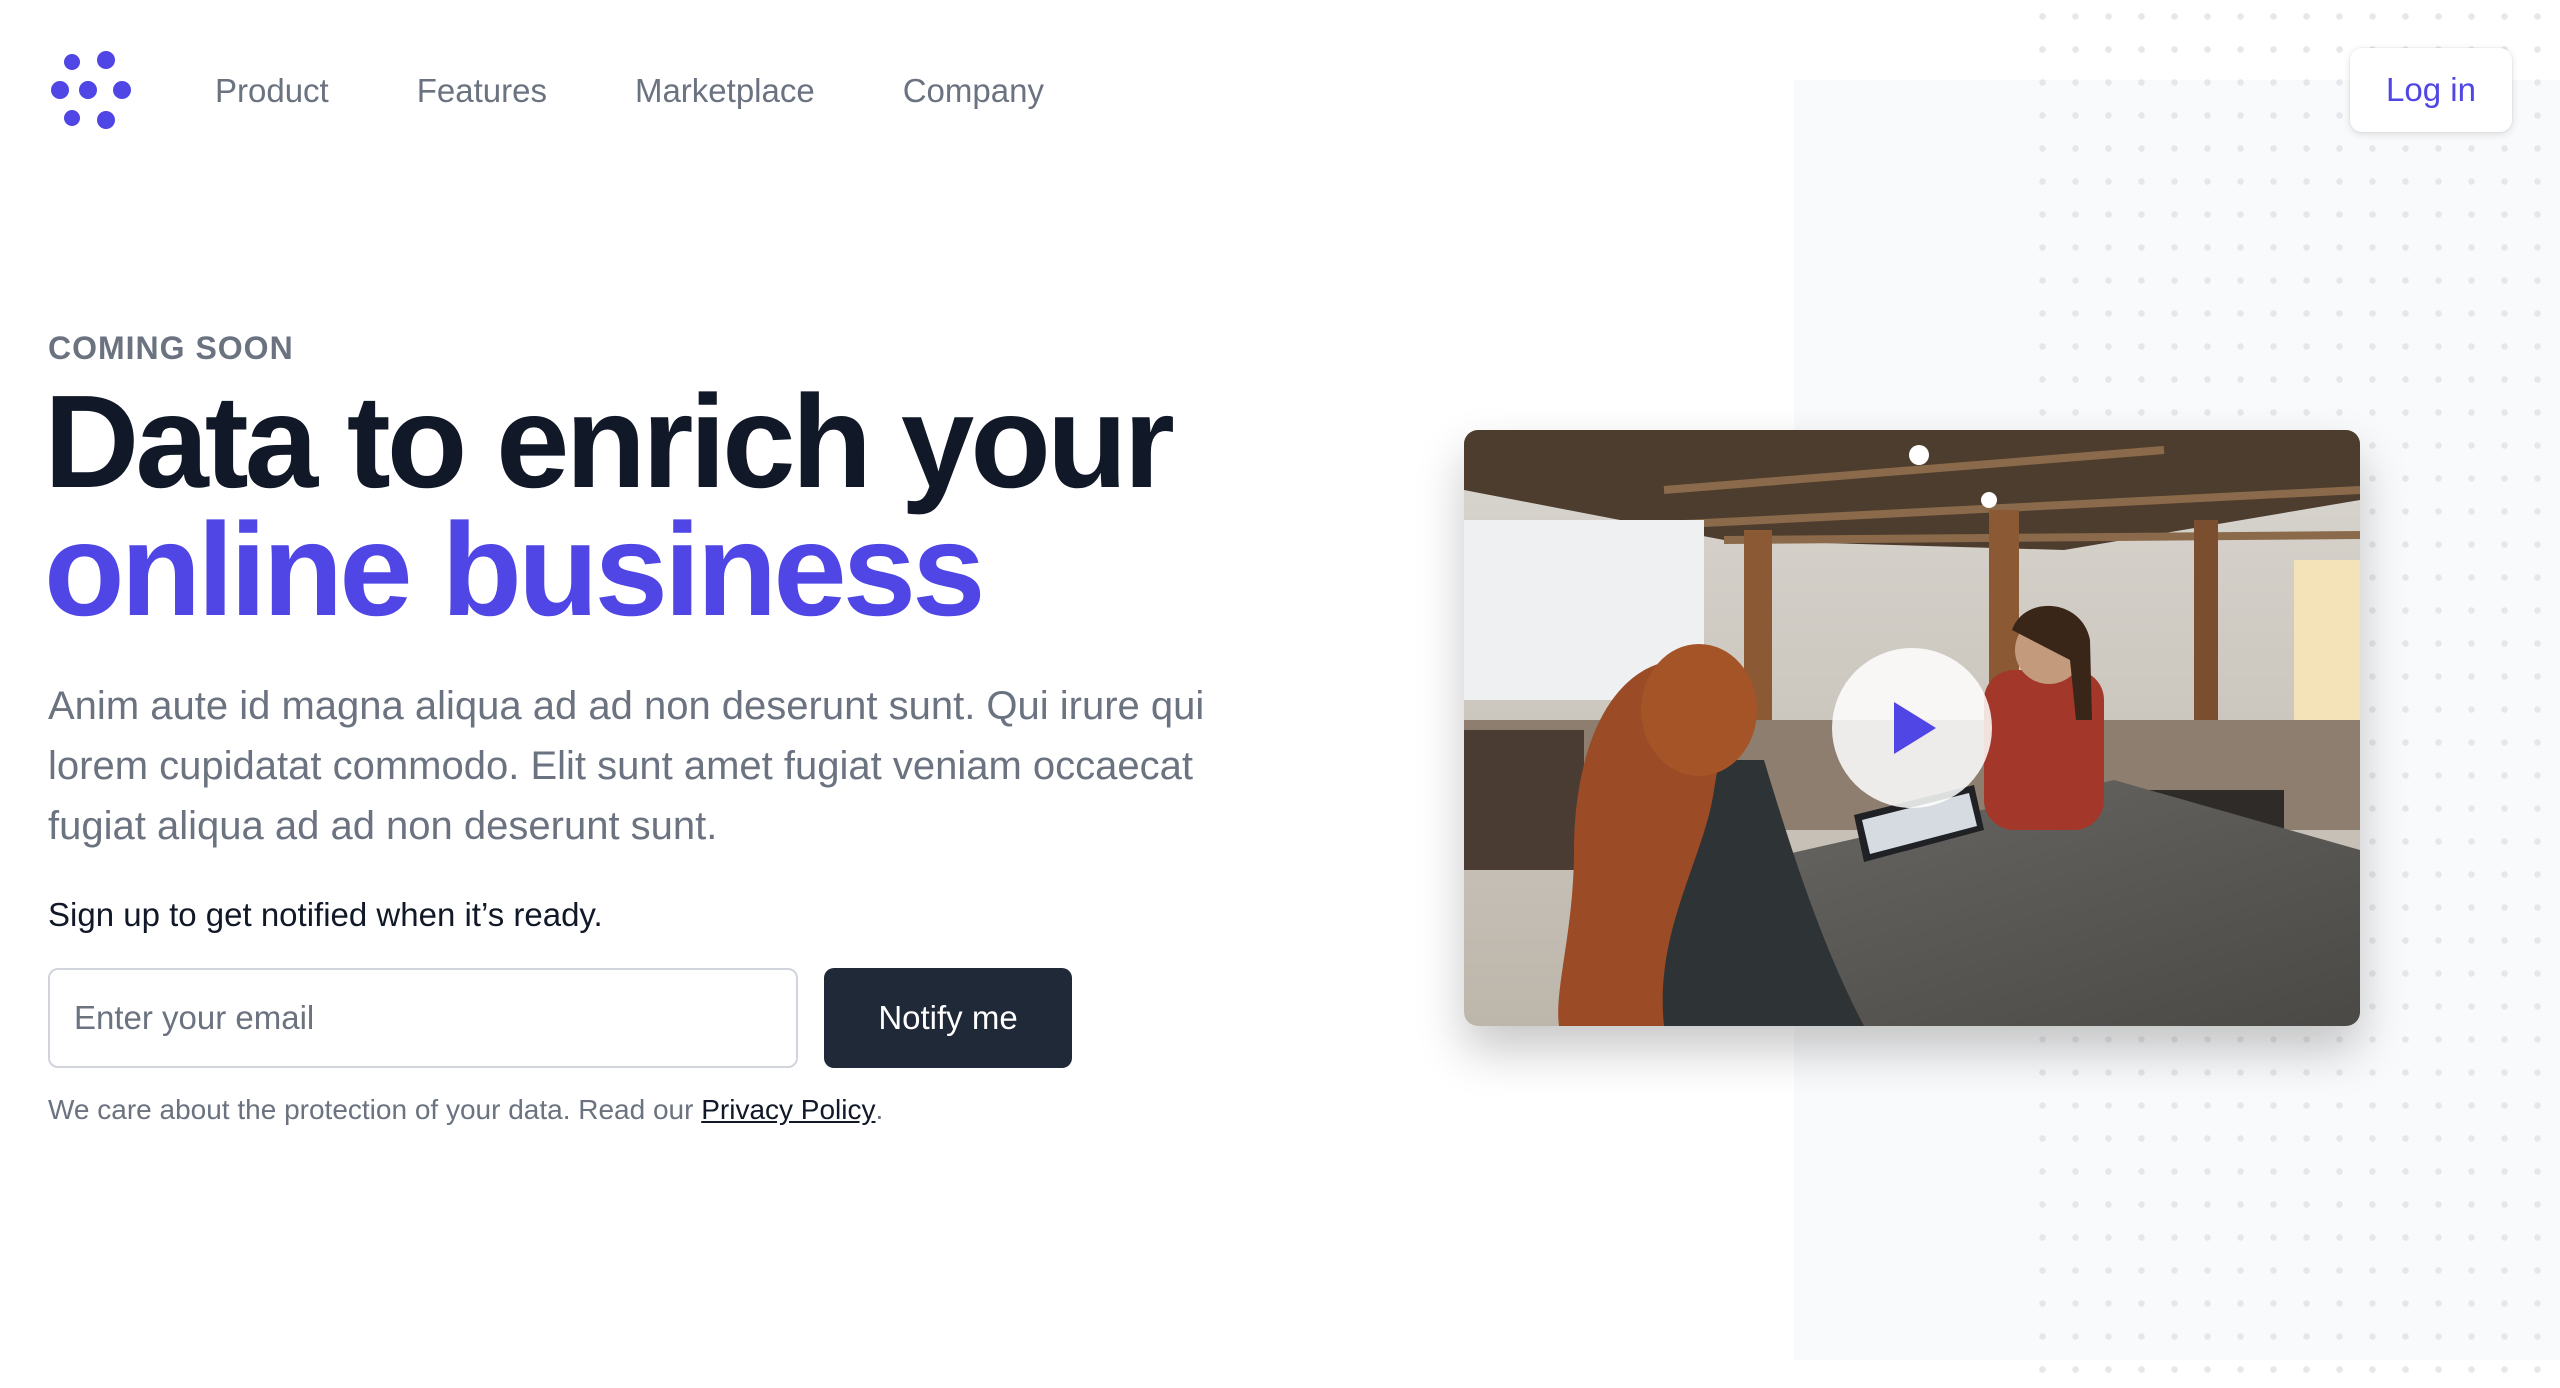  I want to click on nav-item-features: Features, so click(482, 91).